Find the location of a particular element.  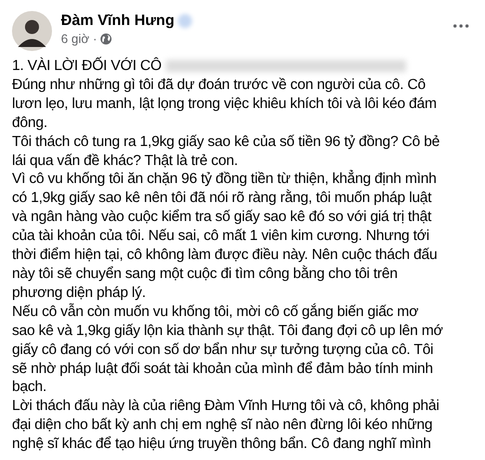

author-name: Đàm Vĩnh Hưng is located at coordinates (117, 20).